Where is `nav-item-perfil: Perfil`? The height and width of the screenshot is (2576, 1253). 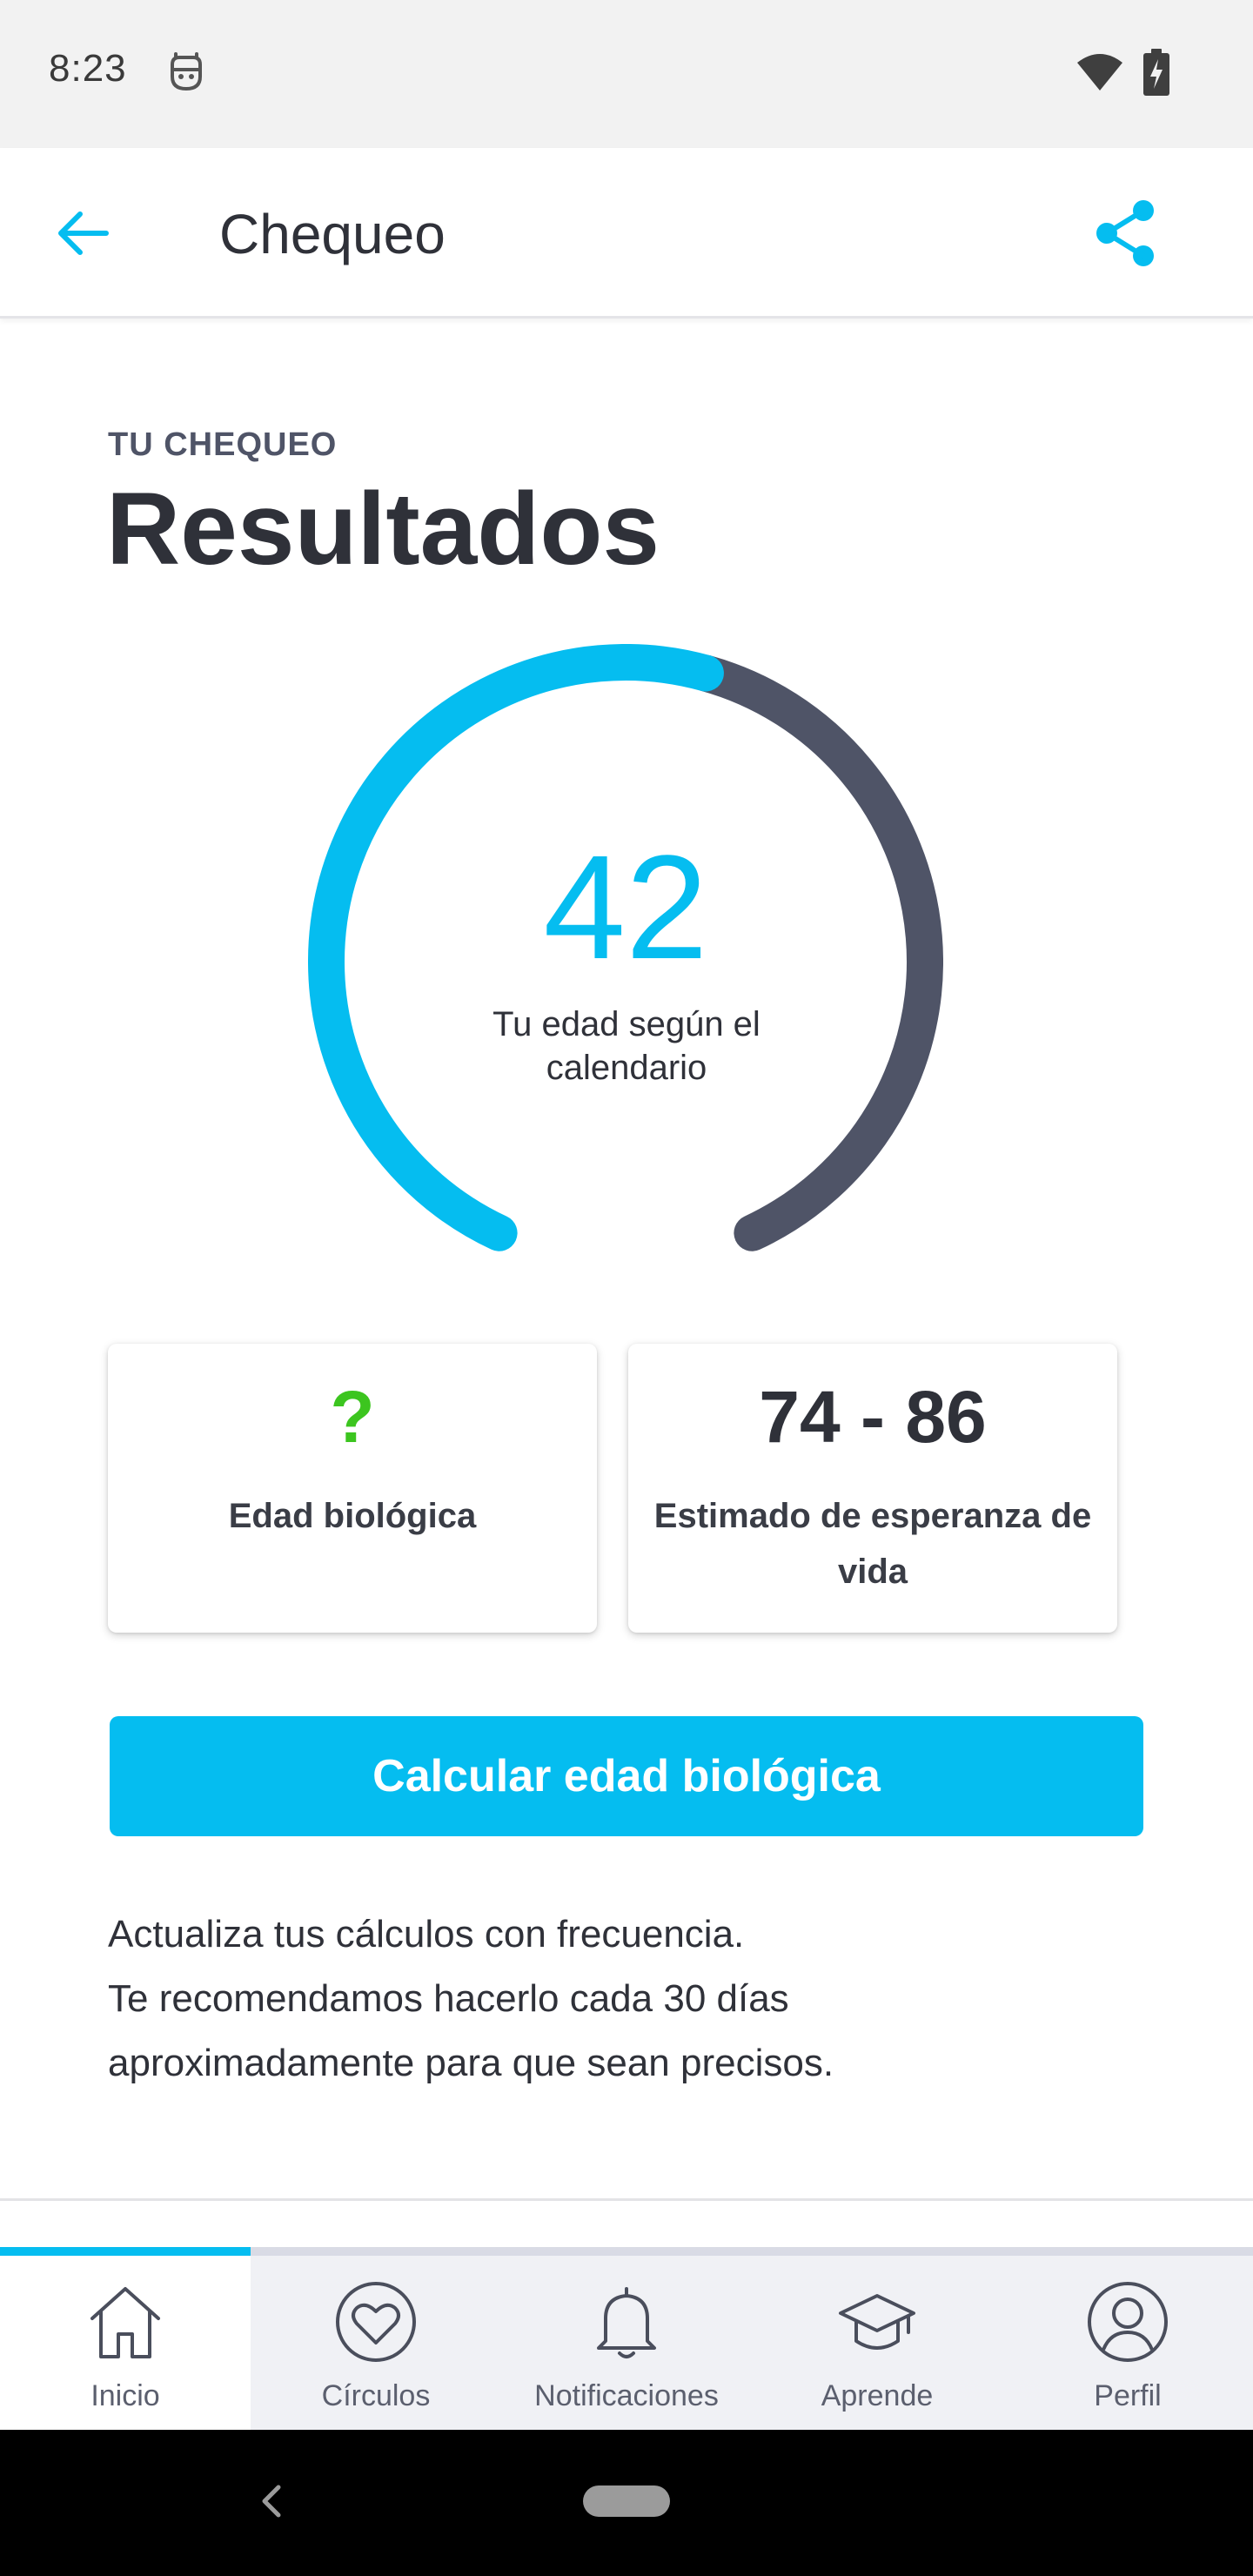 nav-item-perfil: Perfil is located at coordinates (1127, 2343).